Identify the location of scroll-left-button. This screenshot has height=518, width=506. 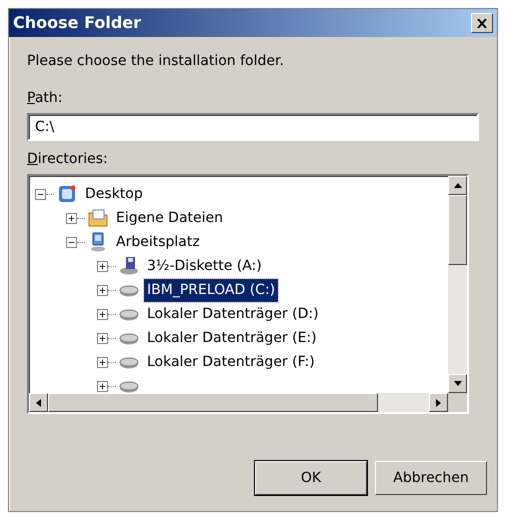
(38, 402).